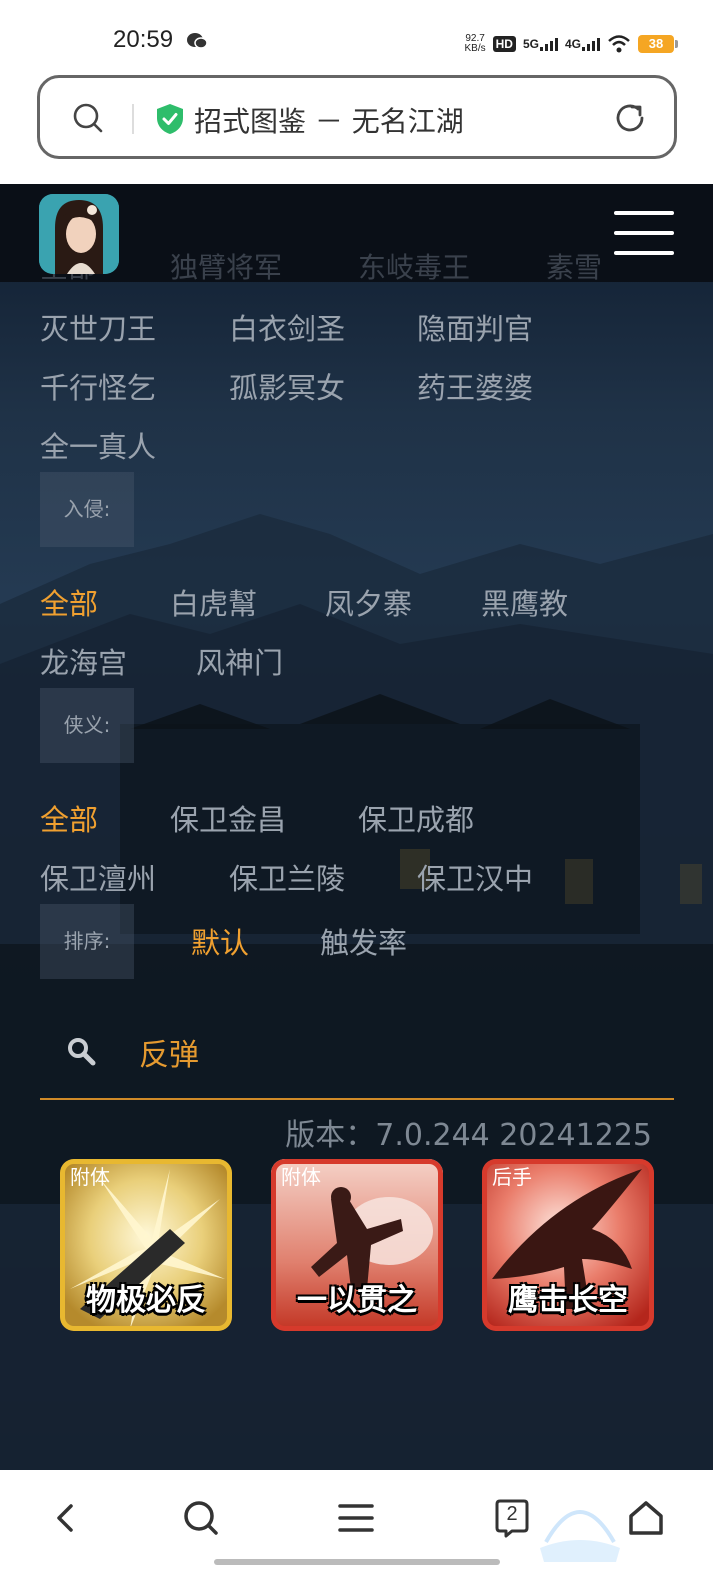 This screenshot has width=720, height=1584. I want to click on battery-indicator: 38, so click(658, 44).